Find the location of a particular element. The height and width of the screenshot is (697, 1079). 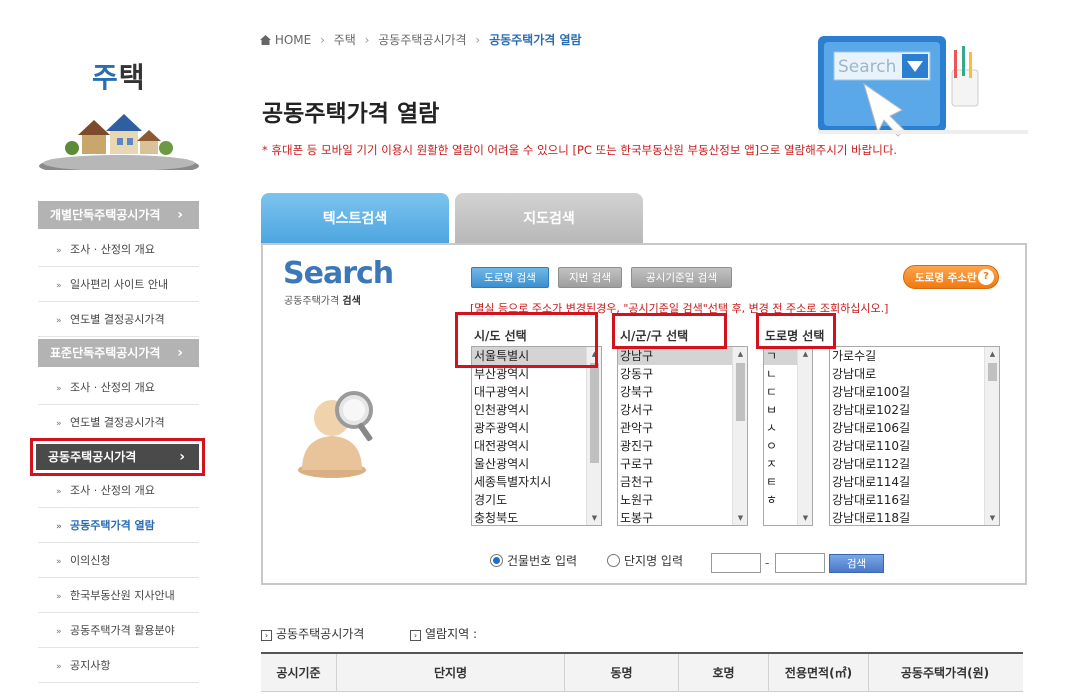

tab-map-search: 지도검색 is located at coordinates (549, 218).